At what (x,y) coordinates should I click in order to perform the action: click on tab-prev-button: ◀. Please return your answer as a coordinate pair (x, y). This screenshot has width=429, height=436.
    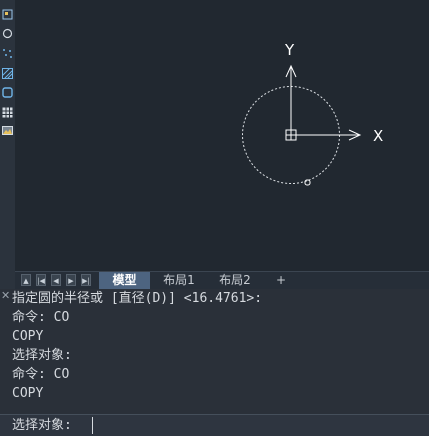
    Looking at the image, I should click on (56, 280).